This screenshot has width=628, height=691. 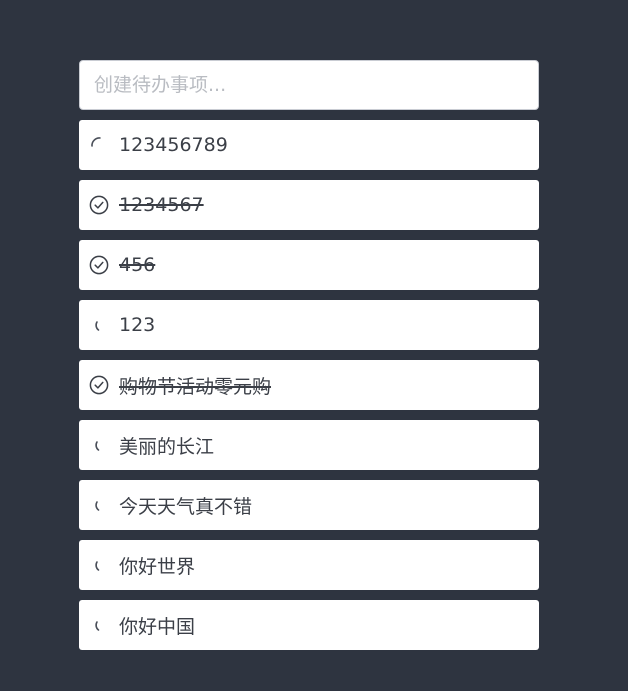 I want to click on todo-item: 购物节活动零元购, so click(x=309, y=385).